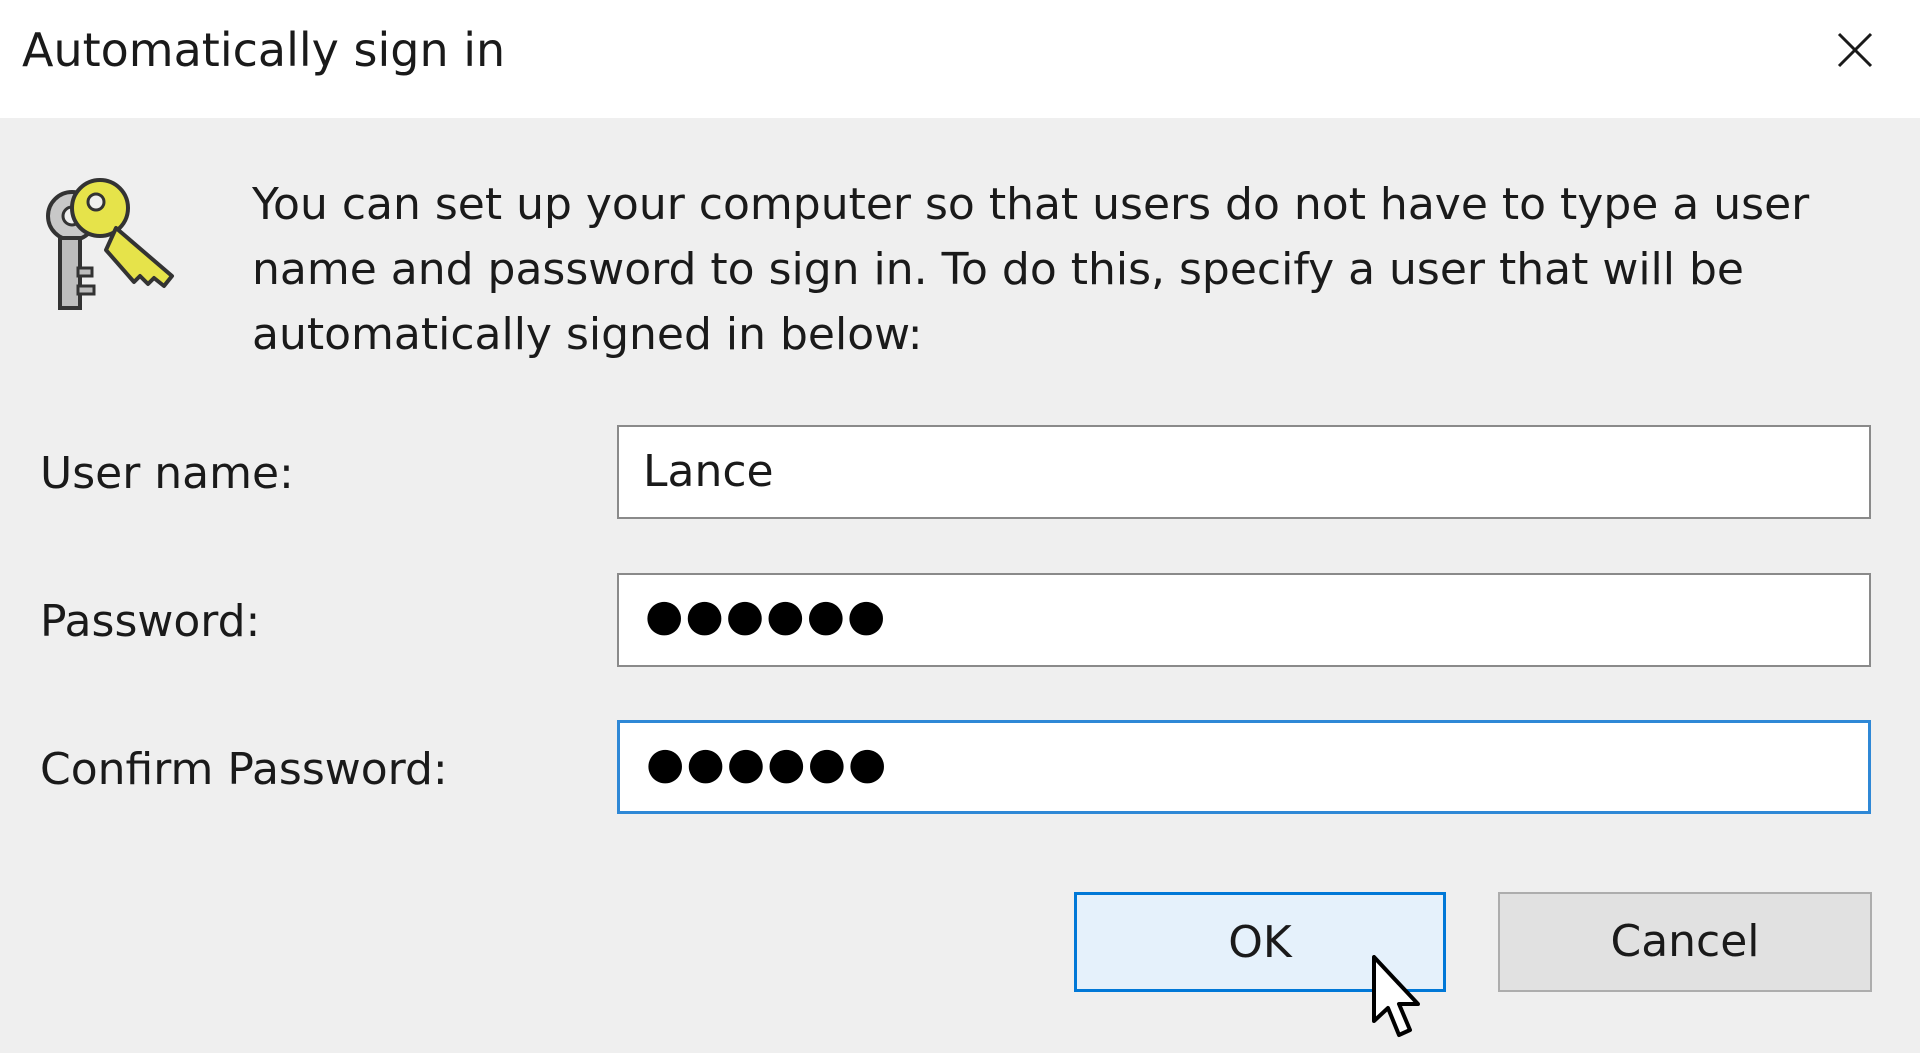 Image resolution: width=1920 pixels, height=1053 pixels. Describe the element at coordinates (767, 763) in the screenshot. I see `confirm-password-masked-value: ●●●●●●` at that location.